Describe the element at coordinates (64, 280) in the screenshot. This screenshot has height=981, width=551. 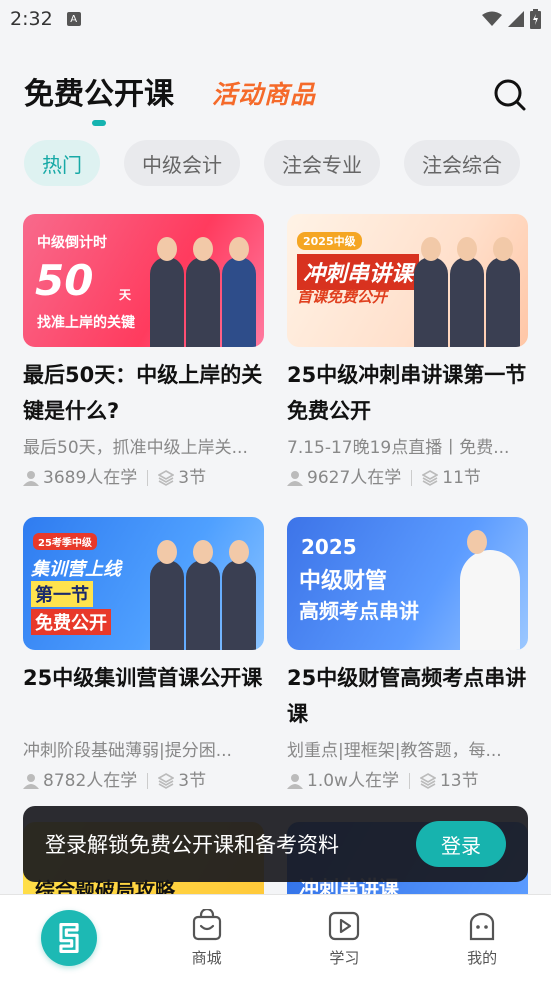
I see `thumb-text: 50` at that location.